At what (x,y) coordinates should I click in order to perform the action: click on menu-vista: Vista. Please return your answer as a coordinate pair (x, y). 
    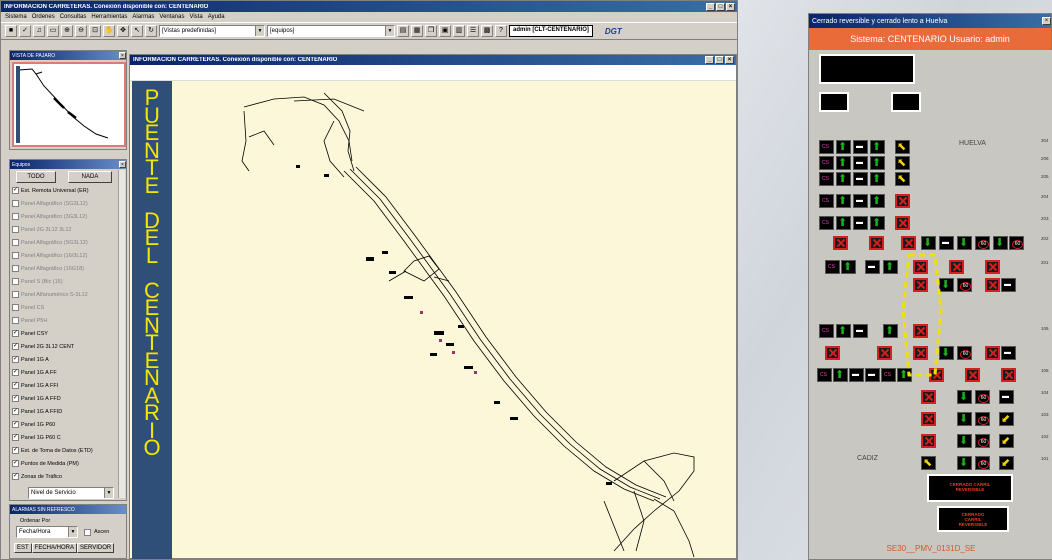
    Looking at the image, I should click on (195, 17).